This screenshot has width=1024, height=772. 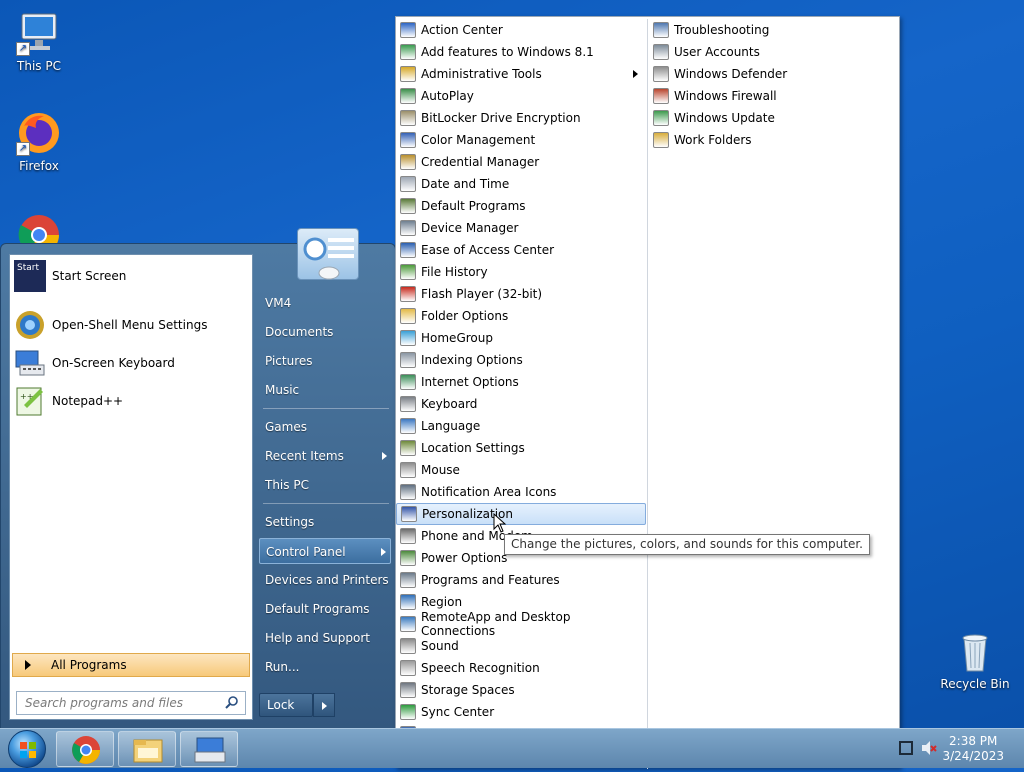 I want to click on cp-item-mouse: Mouse, so click(x=521, y=470).